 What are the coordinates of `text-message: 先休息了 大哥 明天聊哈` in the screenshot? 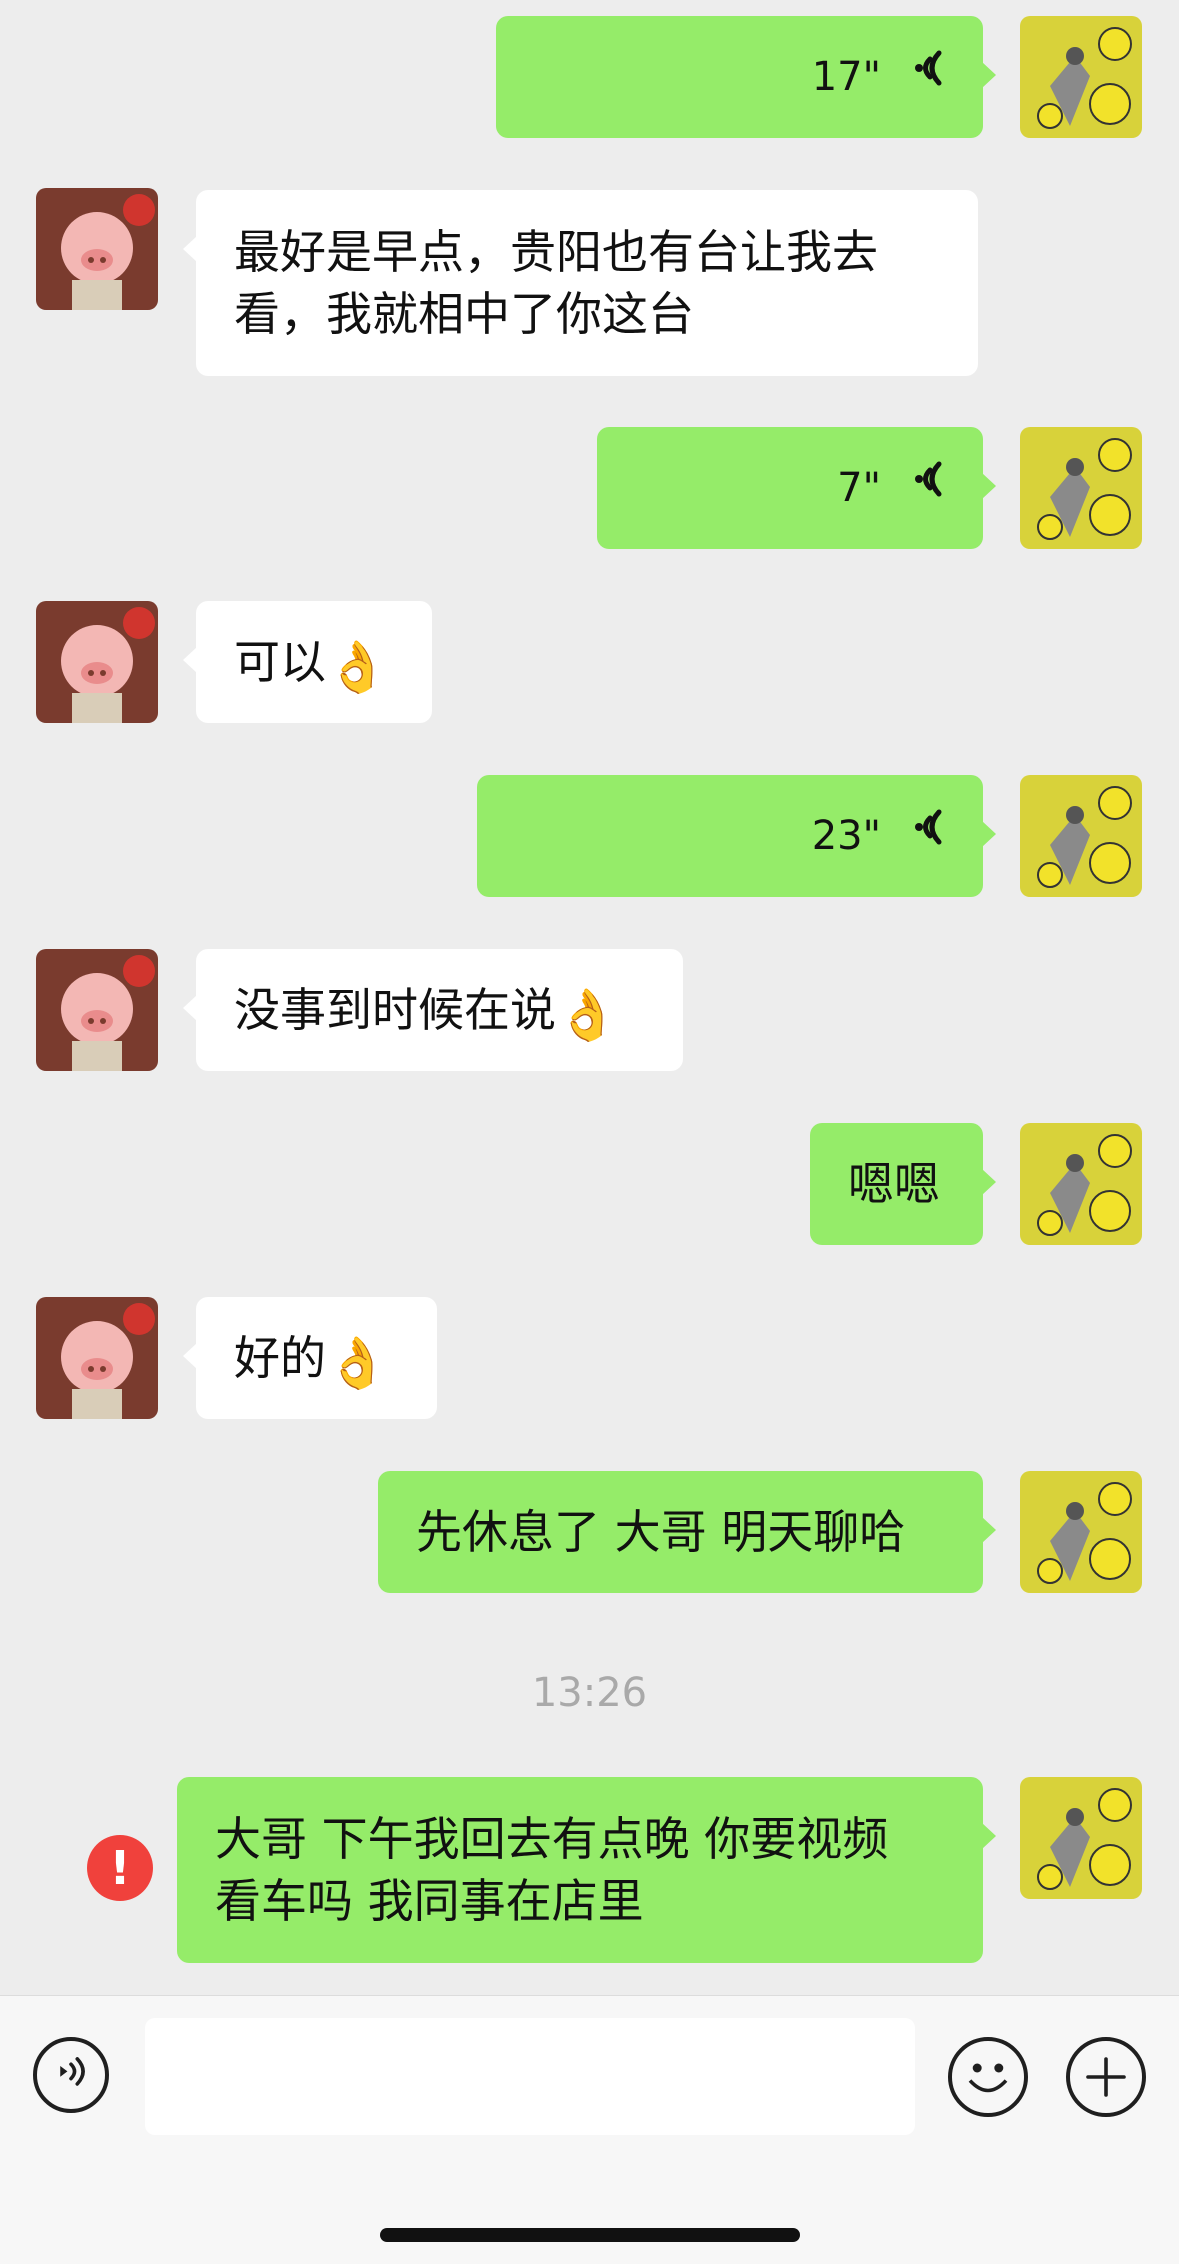 It's located at (687, 1532).